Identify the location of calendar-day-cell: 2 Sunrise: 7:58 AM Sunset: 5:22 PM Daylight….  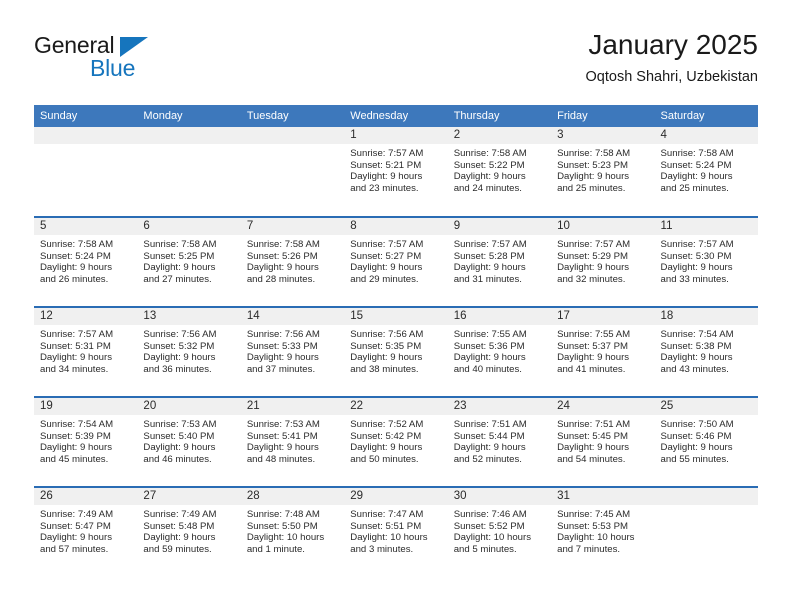
(499, 172).